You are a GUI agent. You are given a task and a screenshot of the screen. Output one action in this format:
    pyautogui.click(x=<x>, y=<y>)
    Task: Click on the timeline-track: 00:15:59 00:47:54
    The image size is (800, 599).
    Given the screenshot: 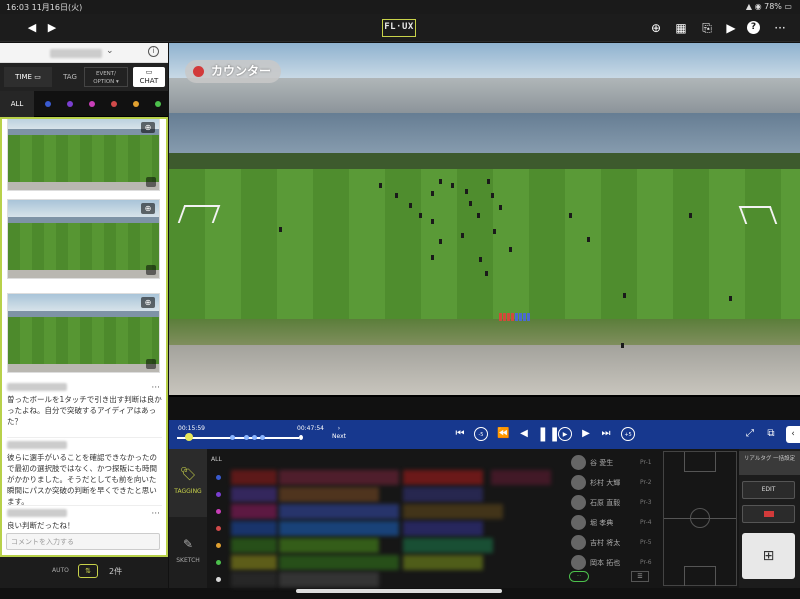 What is the action you would take?
    pyautogui.click(x=250, y=434)
    